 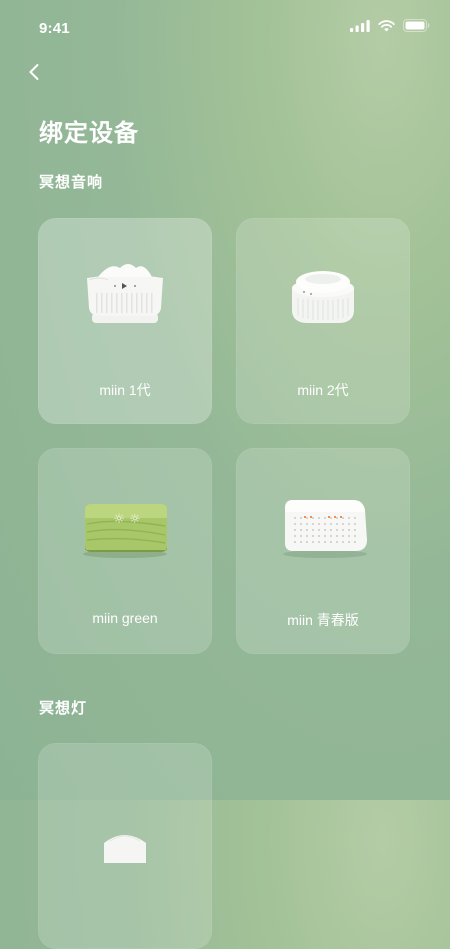 What do you see at coordinates (323, 298) in the screenshot?
I see `speaker-gen2-image` at bounding box center [323, 298].